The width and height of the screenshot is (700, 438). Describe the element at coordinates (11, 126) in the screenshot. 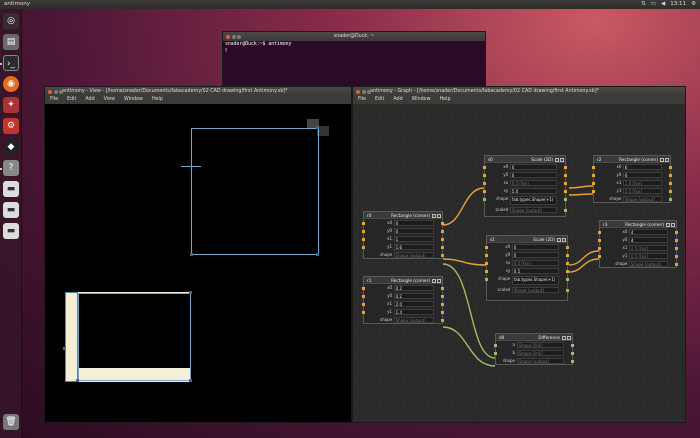

I see `settings-icon: ⚙` at that location.